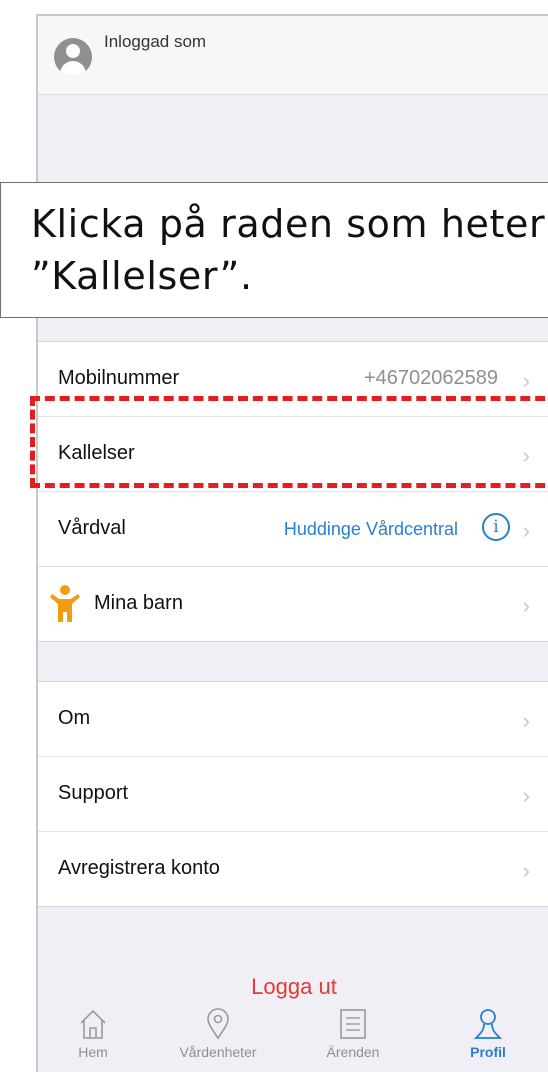 Image resolution: width=548 pixels, height=1072 pixels. What do you see at coordinates (293, 604) in the screenshot?
I see `row-mina-barn: Mina barn ›` at bounding box center [293, 604].